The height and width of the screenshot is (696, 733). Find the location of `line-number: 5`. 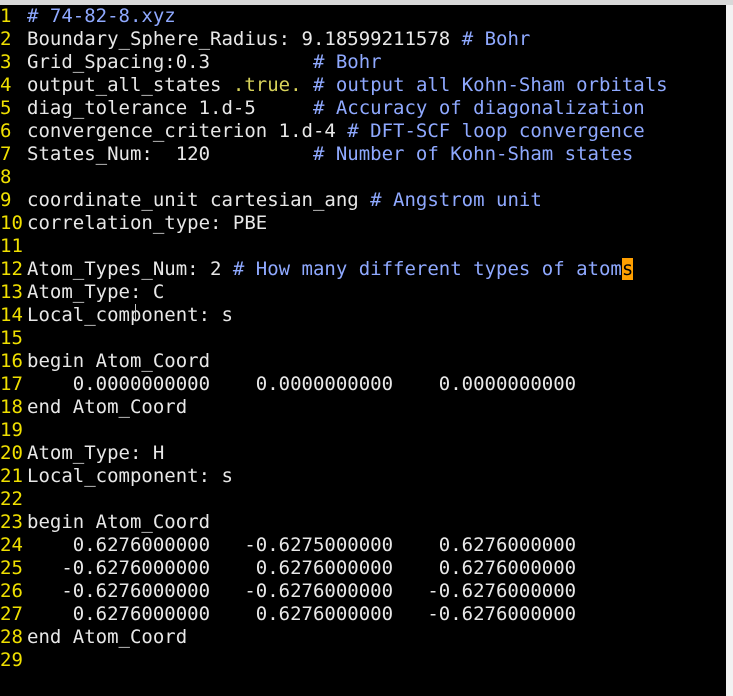

line-number: 5 is located at coordinates (6, 108).